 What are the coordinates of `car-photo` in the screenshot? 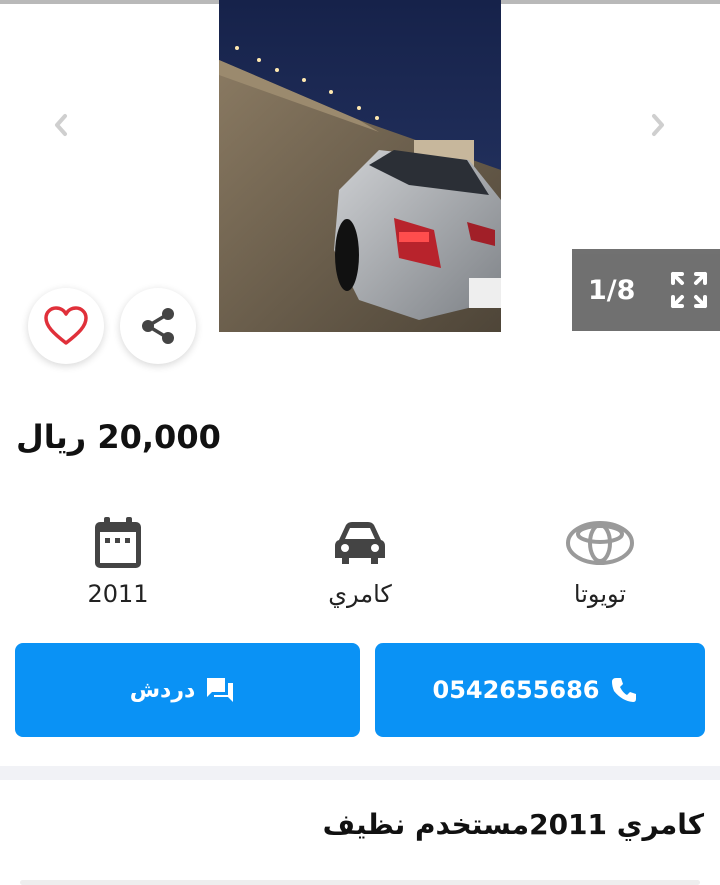 It's located at (360, 166).